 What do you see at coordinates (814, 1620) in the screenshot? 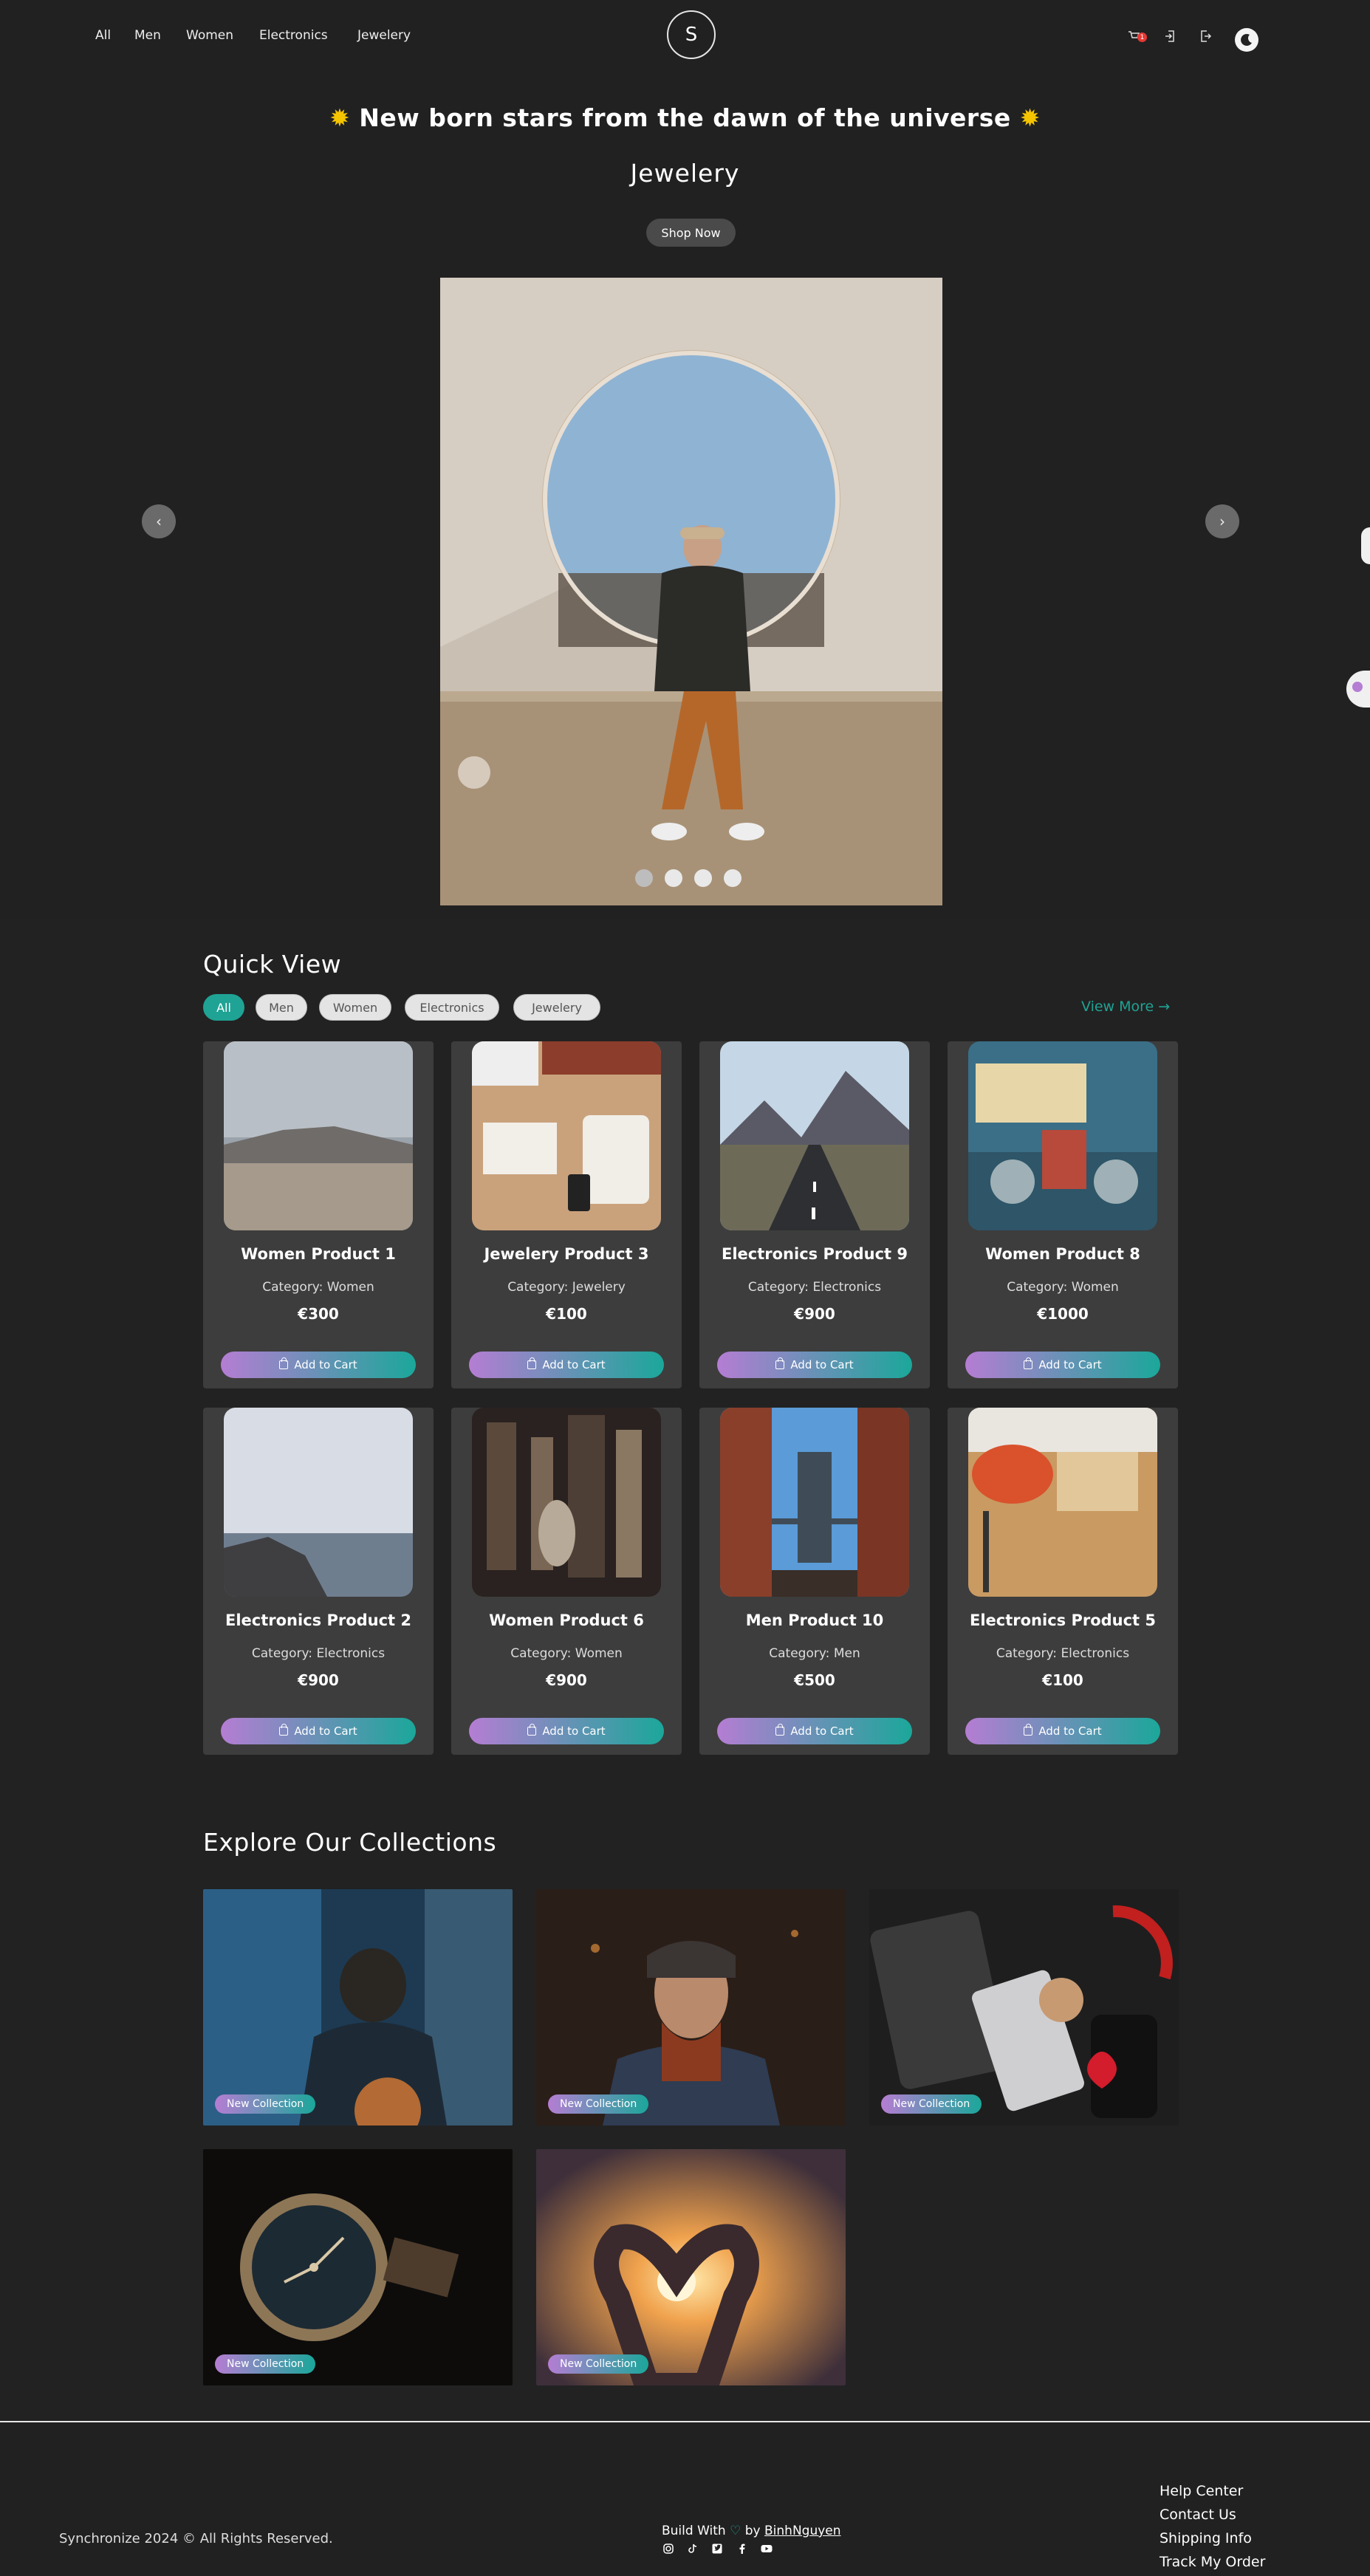
I see `product-name: Men Product 10` at bounding box center [814, 1620].